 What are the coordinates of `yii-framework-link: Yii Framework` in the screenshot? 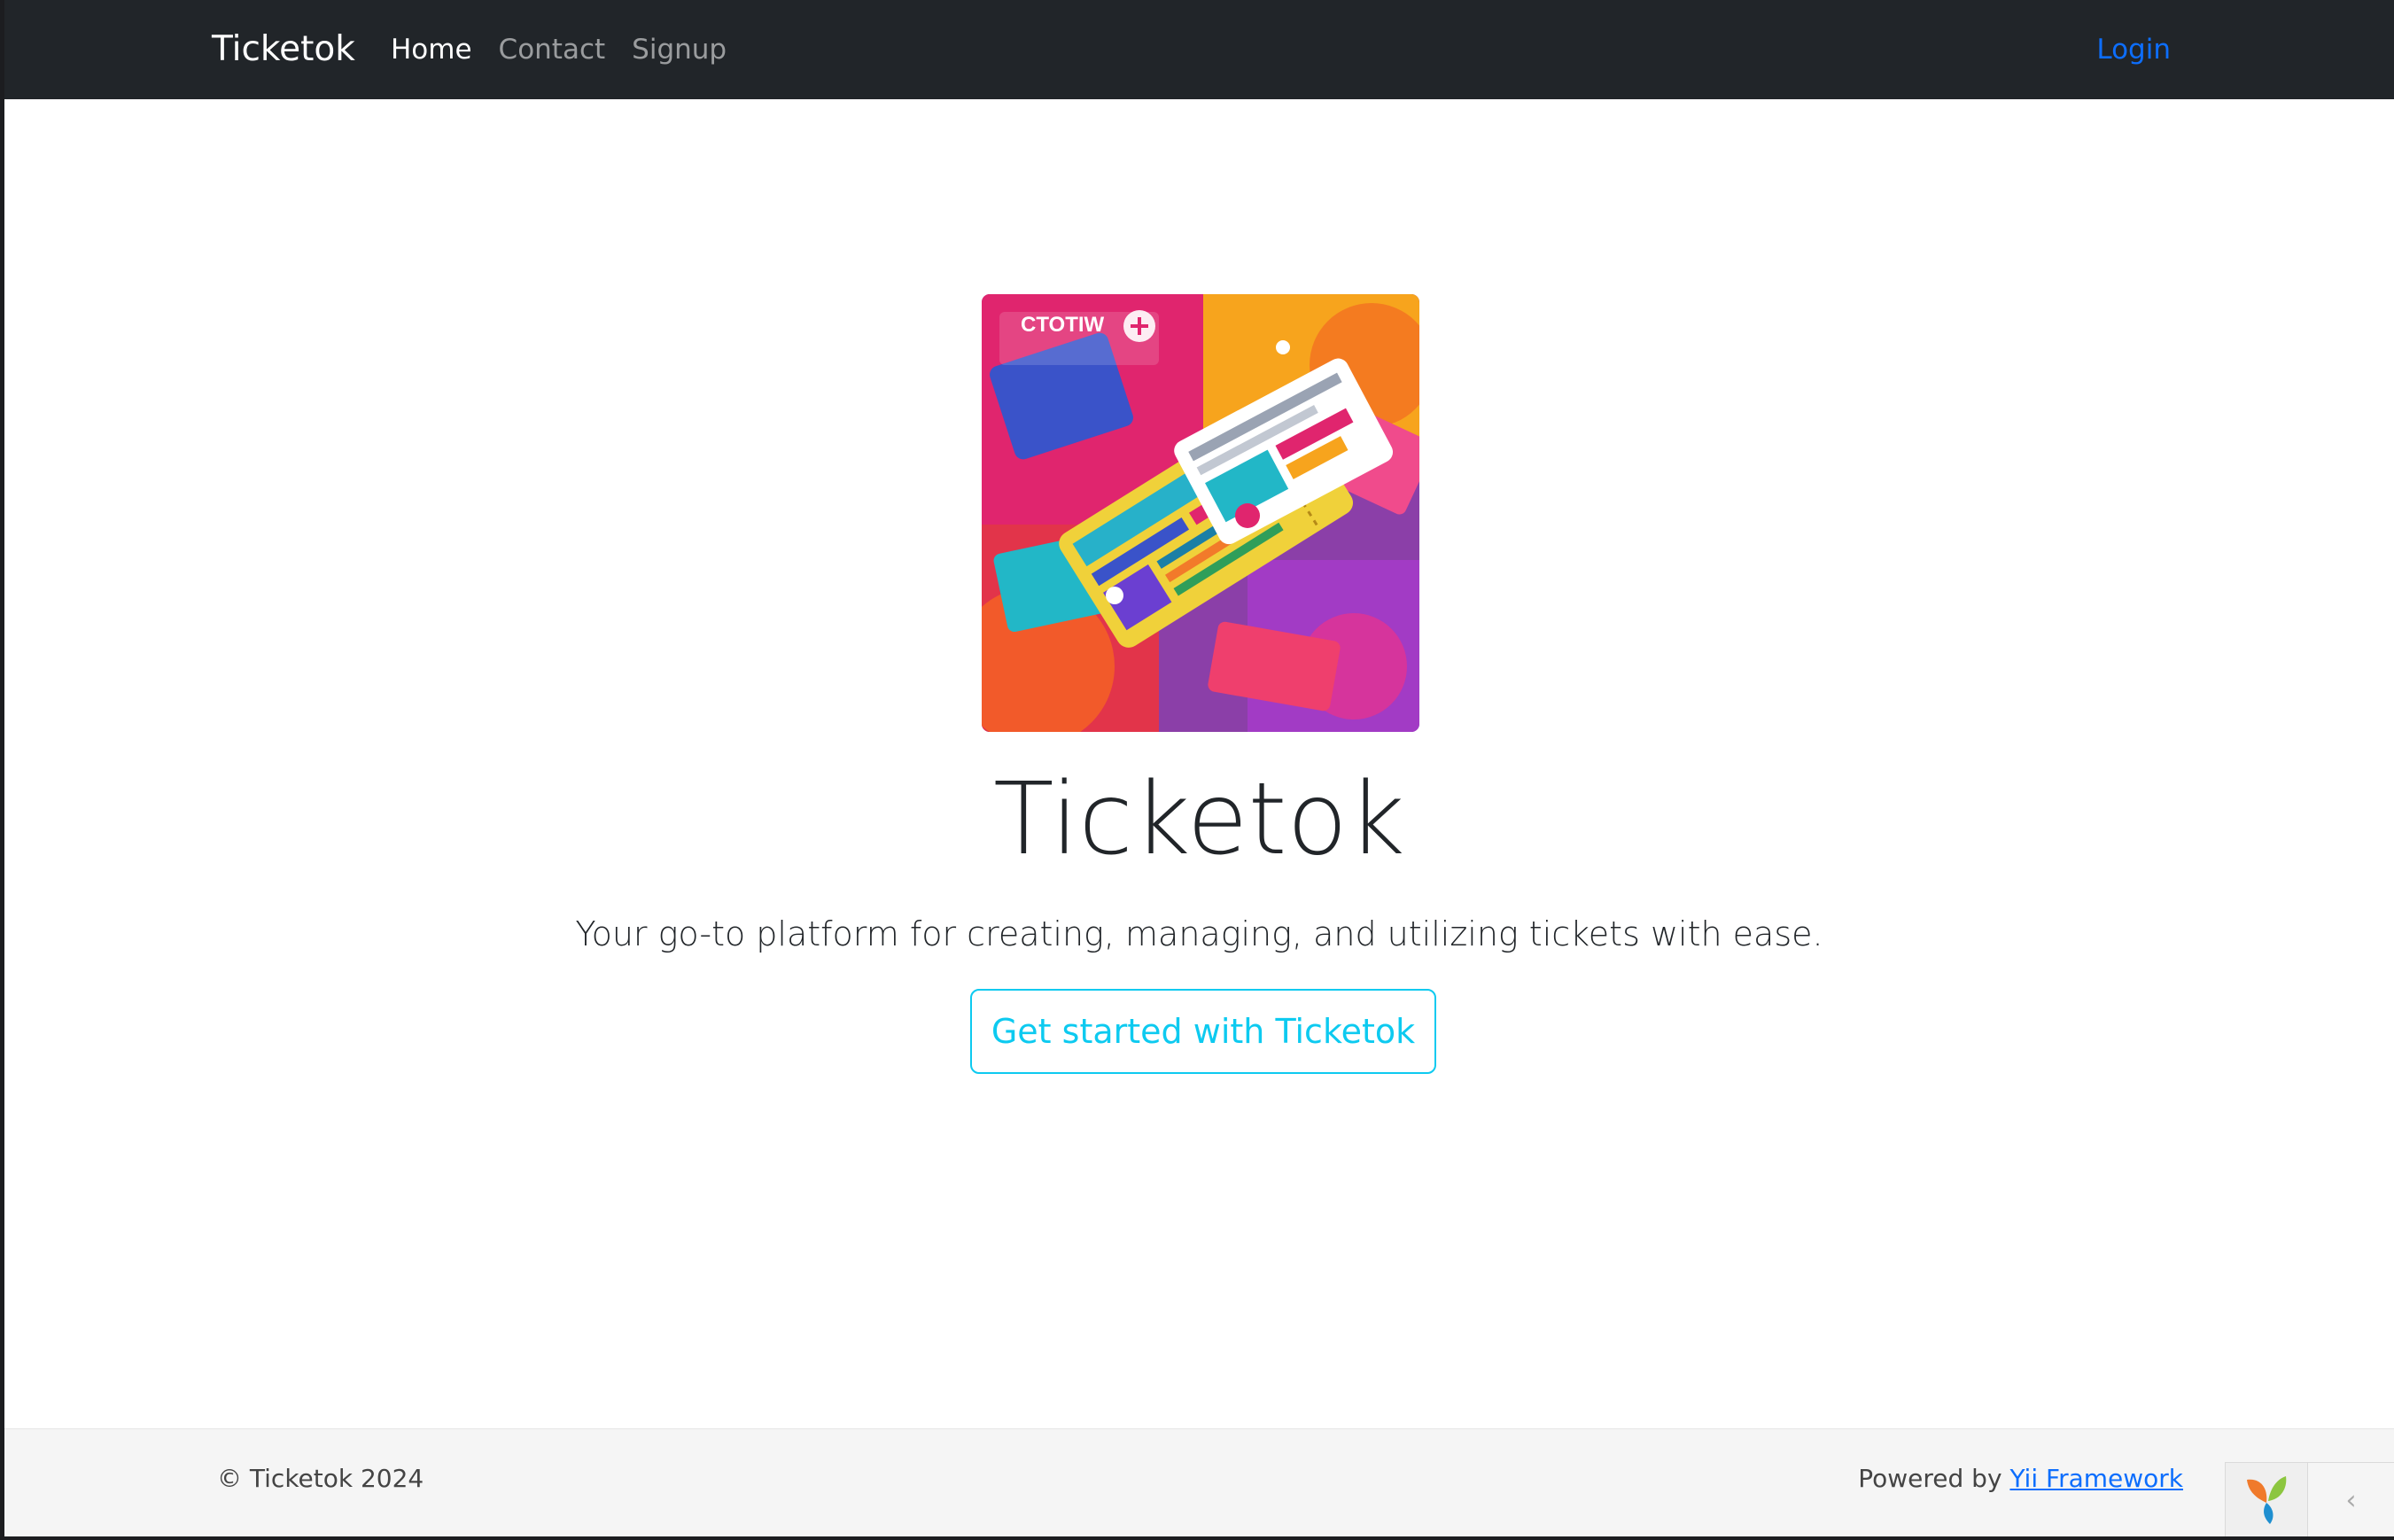 It's located at (2096, 1478).